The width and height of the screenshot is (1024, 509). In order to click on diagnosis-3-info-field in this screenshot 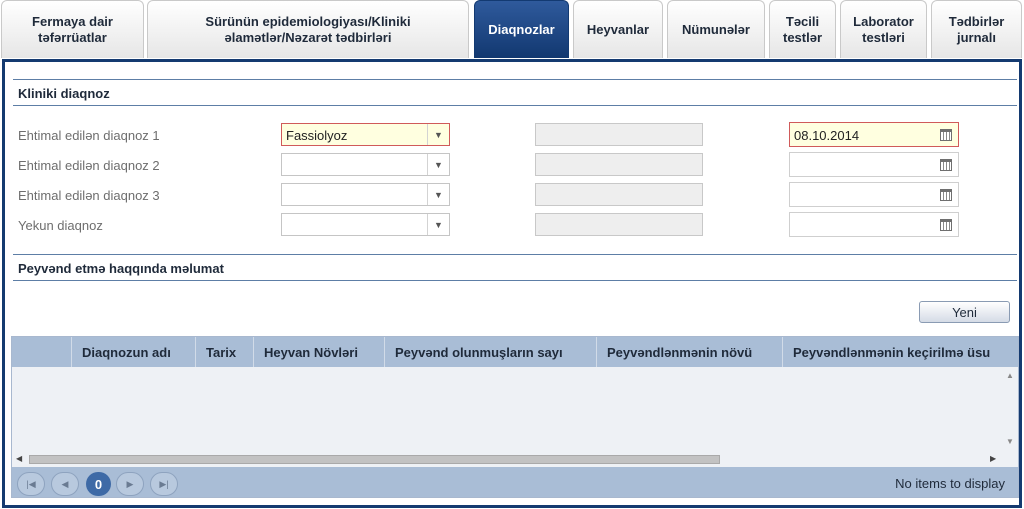, I will do `click(619, 194)`.